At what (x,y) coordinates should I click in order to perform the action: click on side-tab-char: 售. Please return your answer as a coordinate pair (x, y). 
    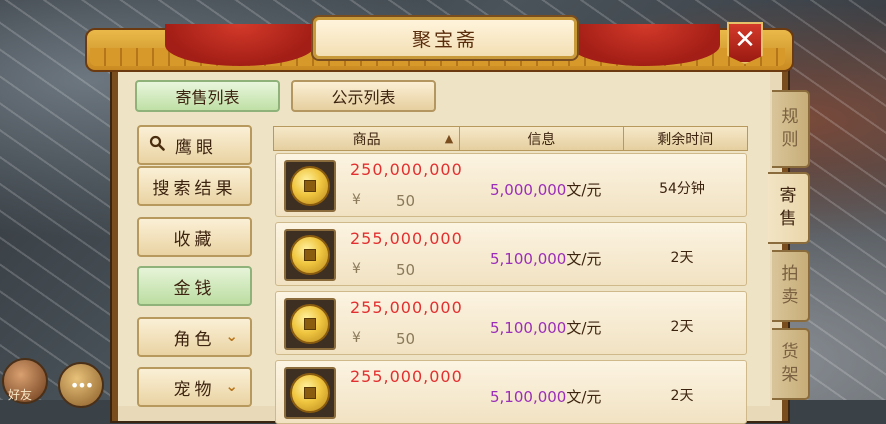
    Looking at the image, I should click on (788, 219).